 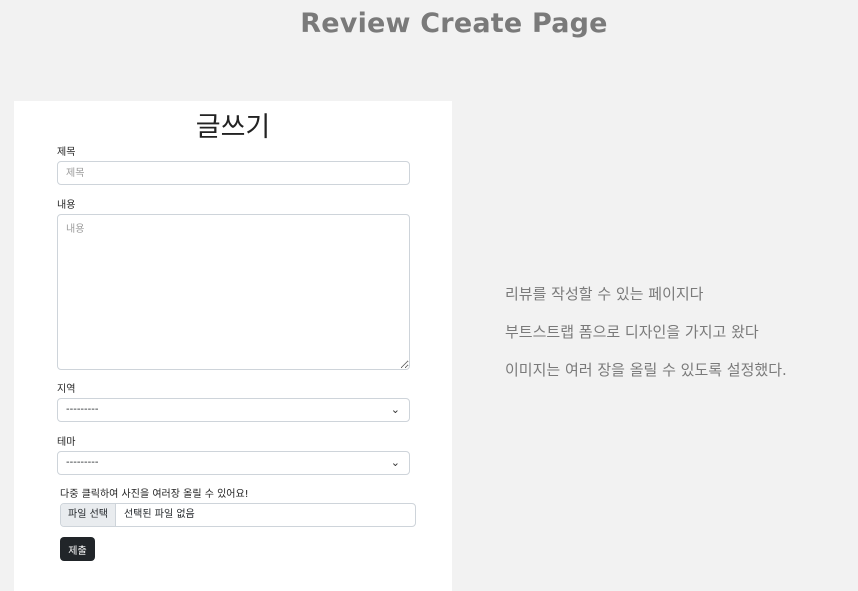 What do you see at coordinates (233, 292) in the screenshot?
I see `content-textarea` at bounding box center [233, 292].